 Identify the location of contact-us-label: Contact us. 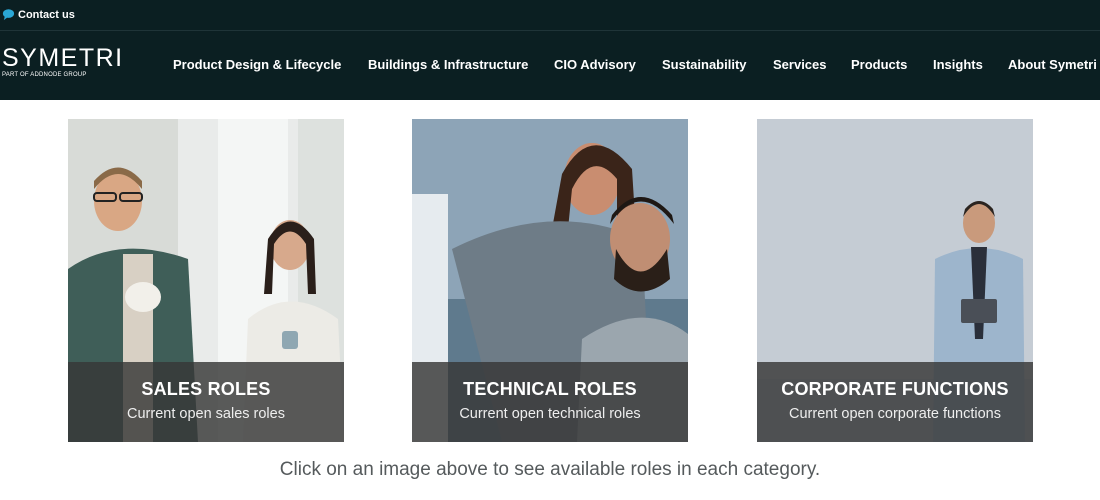
(46, 14).